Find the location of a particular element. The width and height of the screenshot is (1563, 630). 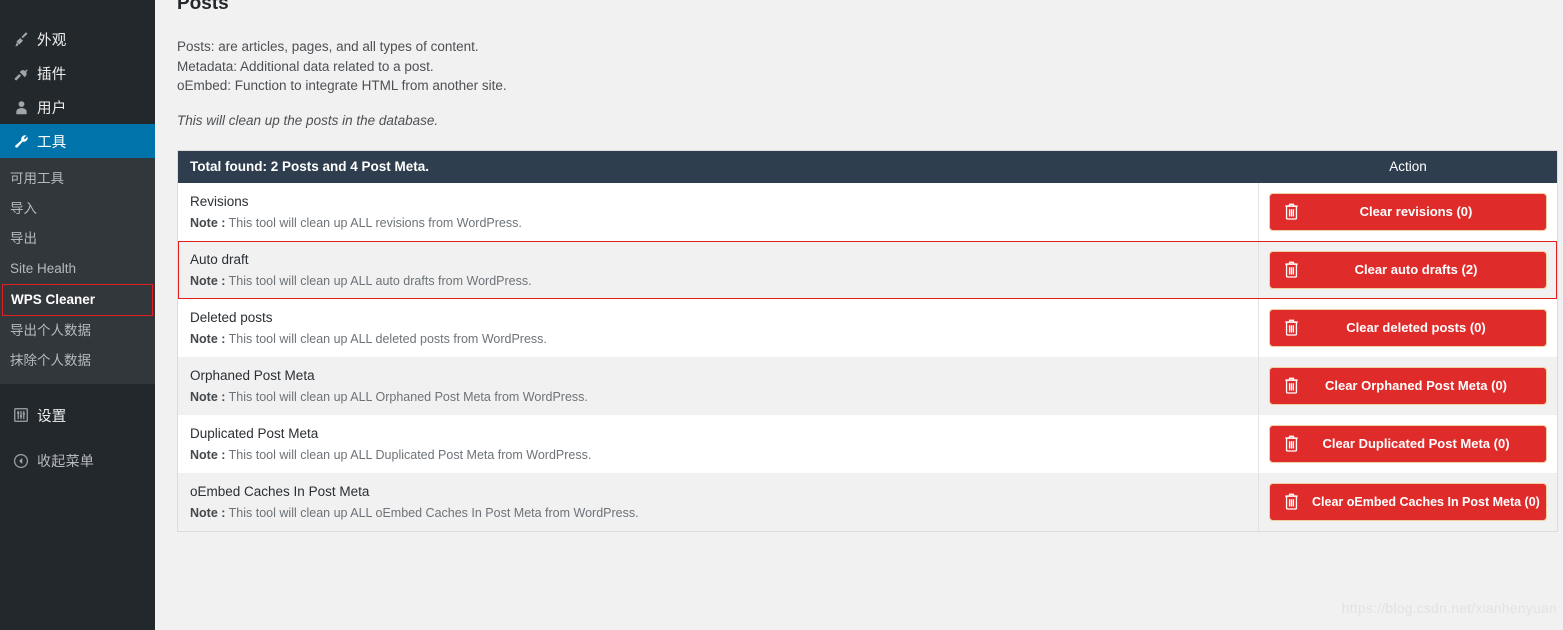

watermark: https://blog.csdn.net/xianhenyuan is located at coordinates (1449, 608).